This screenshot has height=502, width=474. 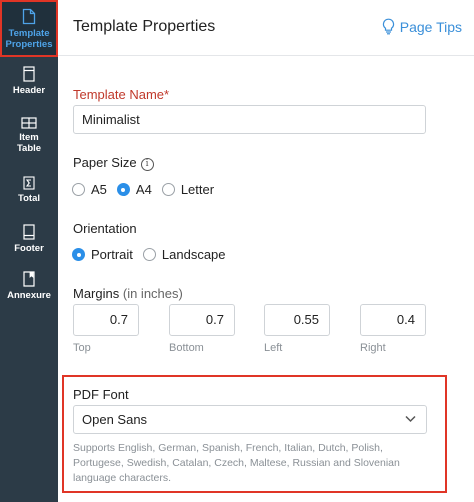 What do you see at coordinates (186, 348) in the screenshot?
I see `margin-bottom-label: Bottom` at bounding box center [186, 348].